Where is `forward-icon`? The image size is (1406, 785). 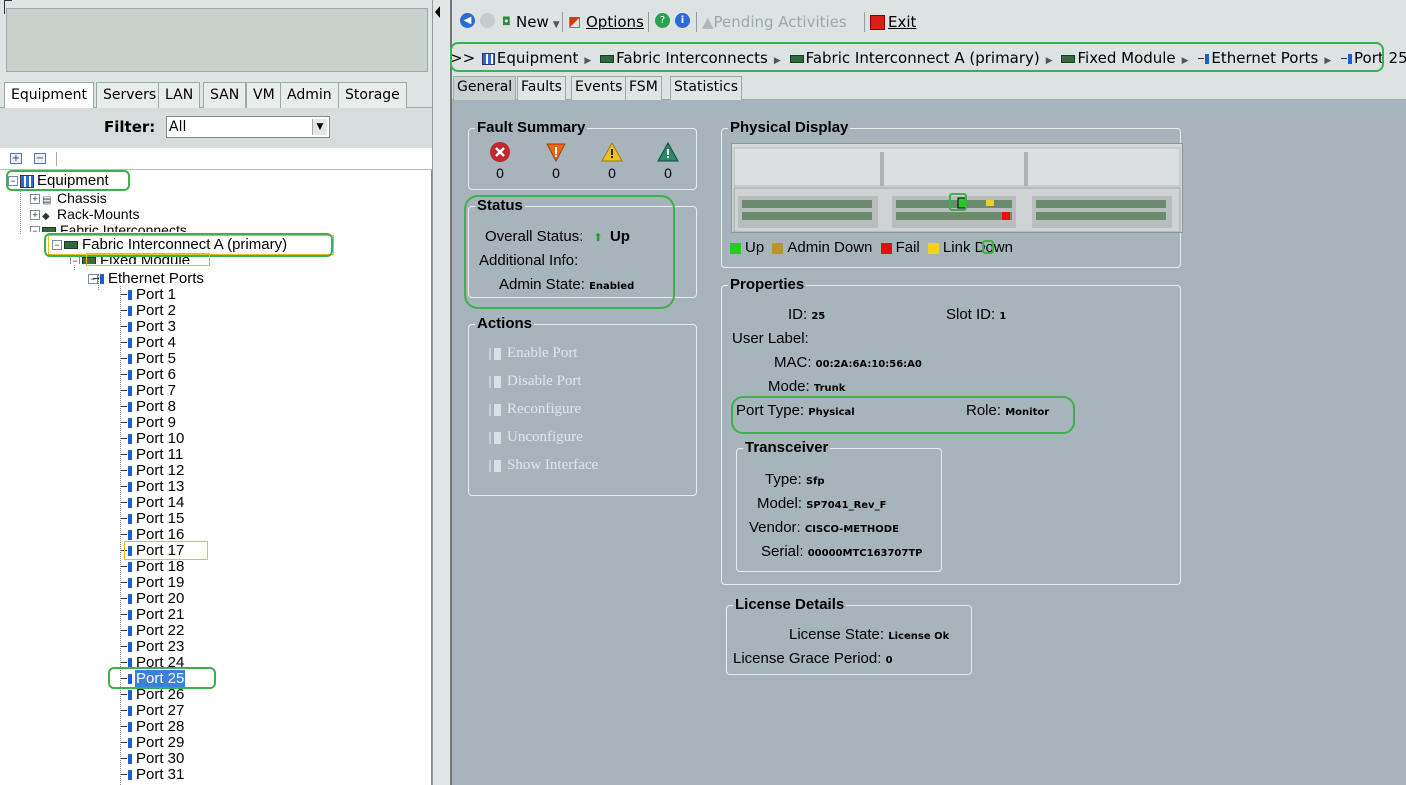 forward-icon is located at coordinates (487, 20).